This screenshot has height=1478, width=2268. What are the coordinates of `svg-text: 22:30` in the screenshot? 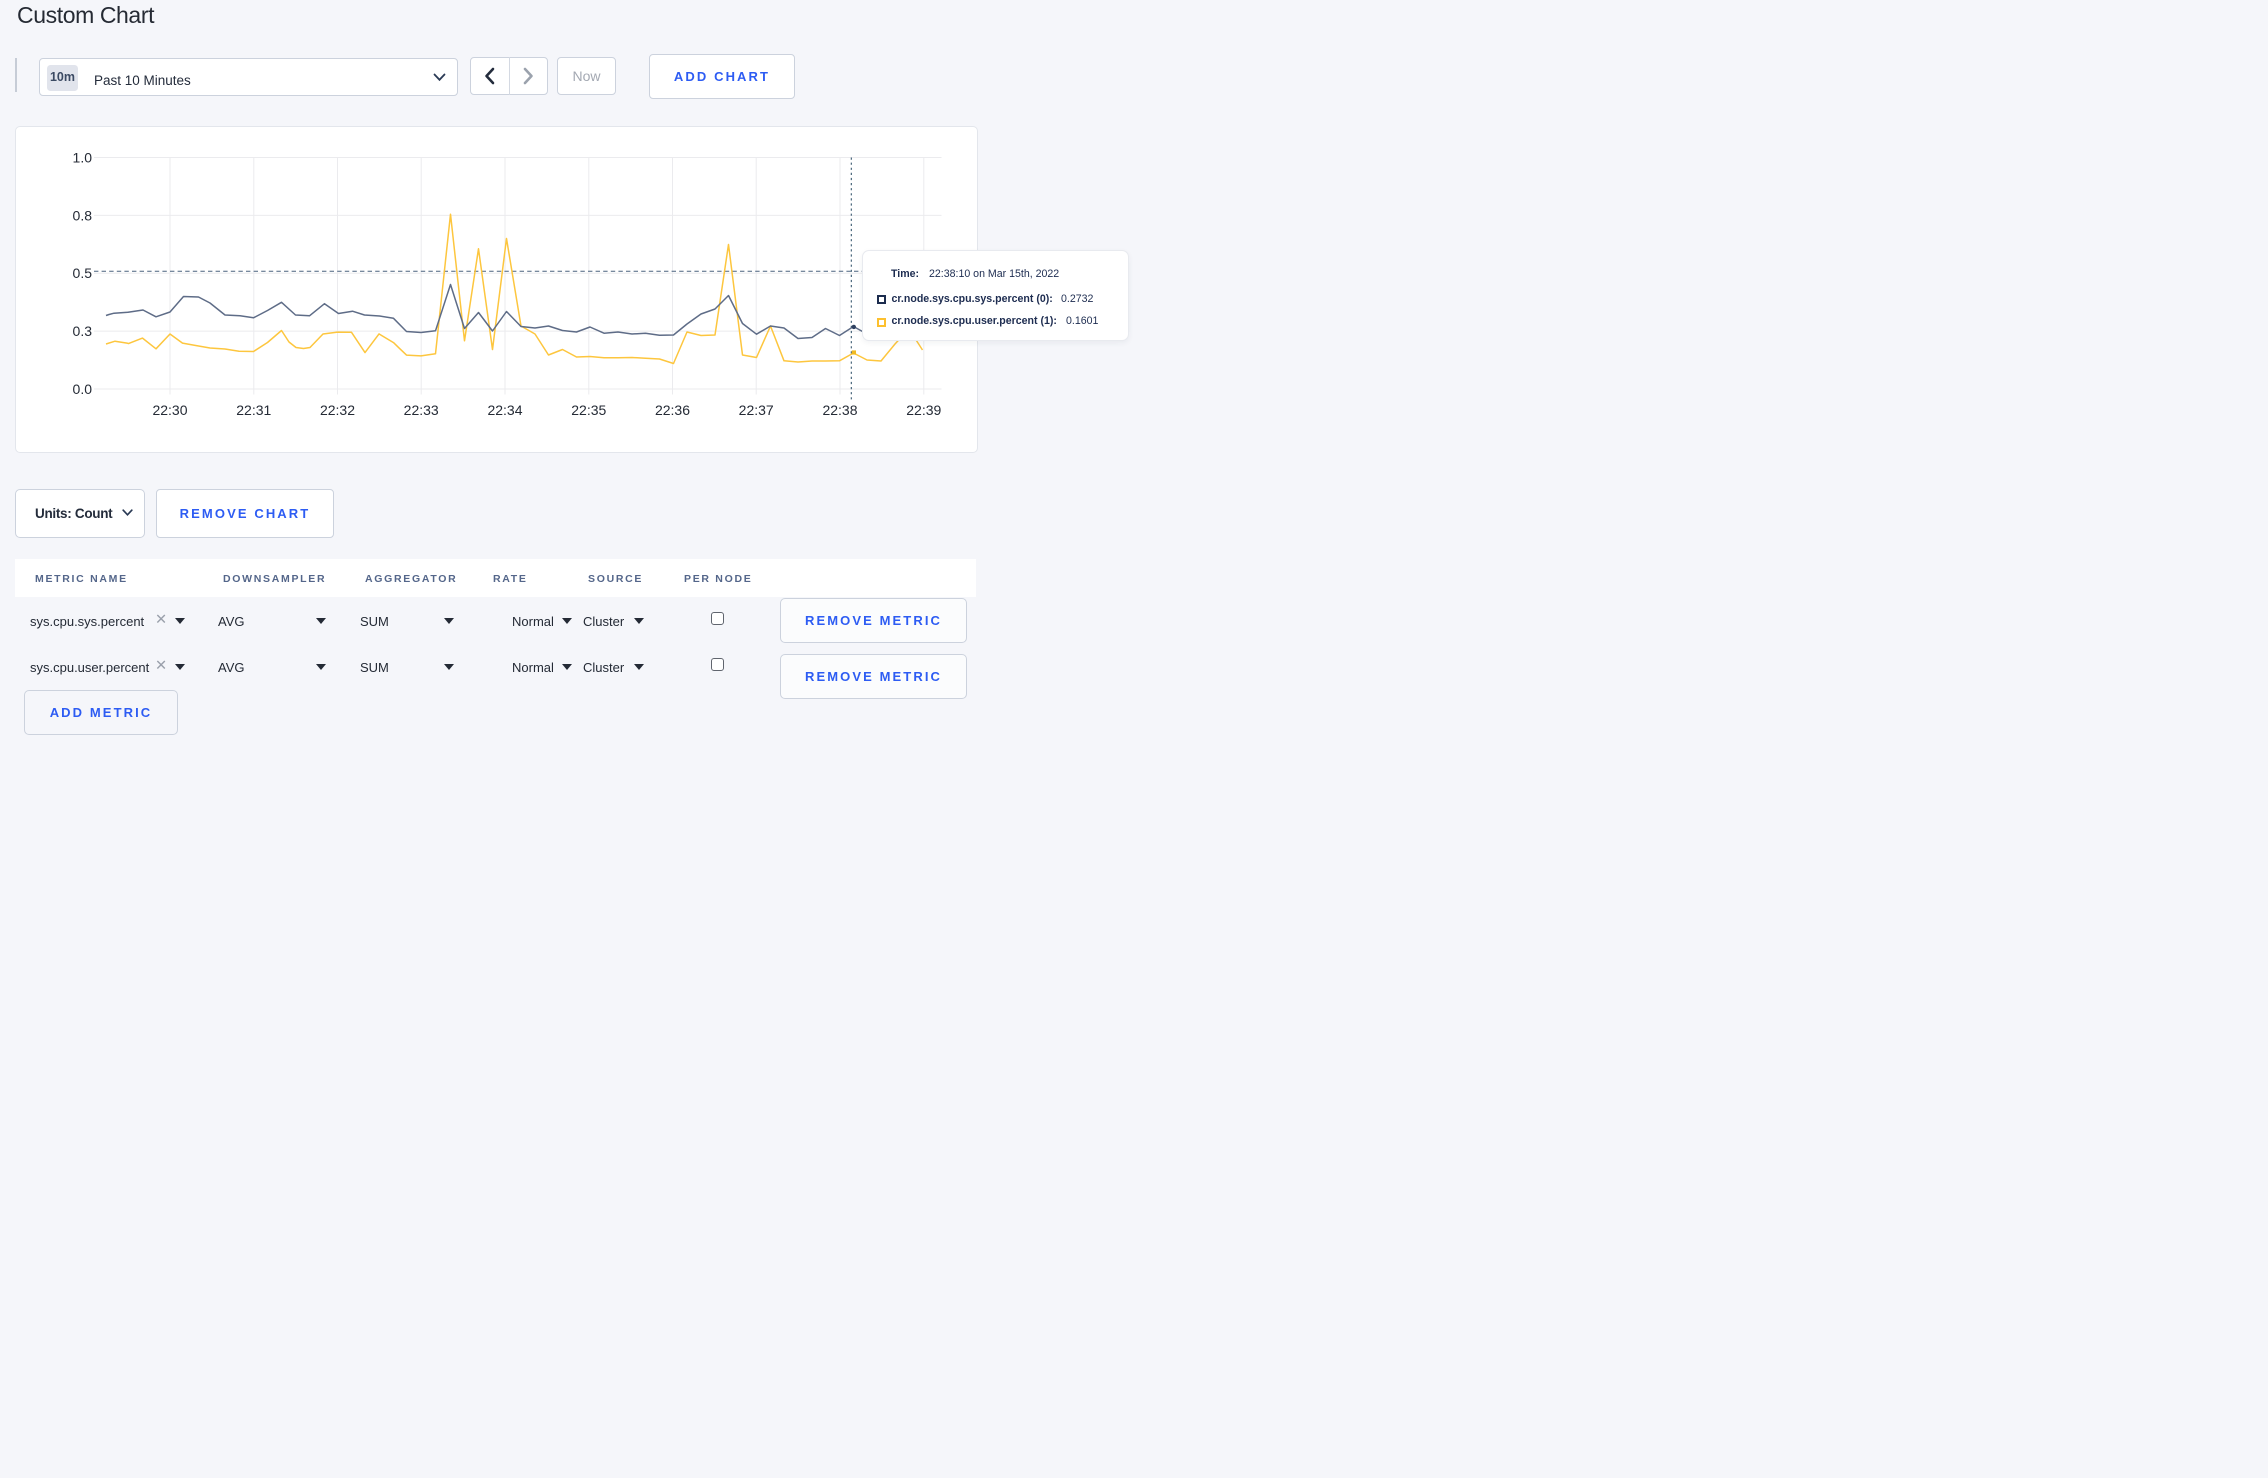 It's located at (169, 410).